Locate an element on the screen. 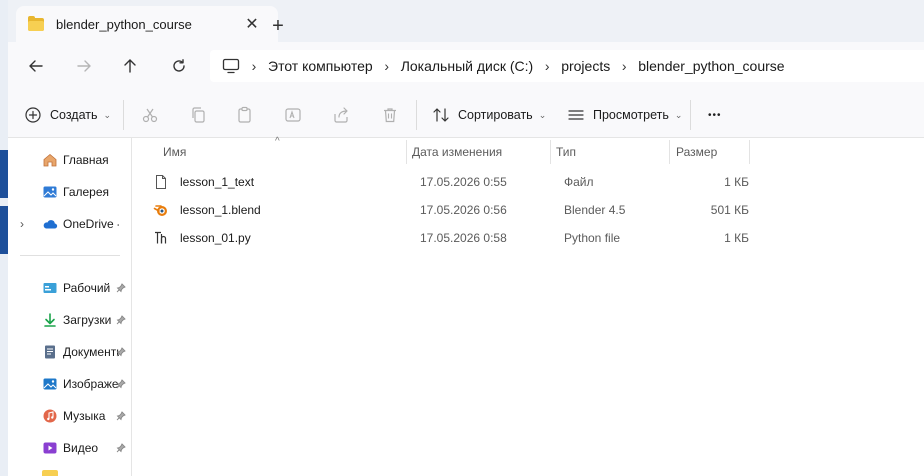 This screenshot has height=476, width=924. file-type: Python file is located at coordinates (592, 238).